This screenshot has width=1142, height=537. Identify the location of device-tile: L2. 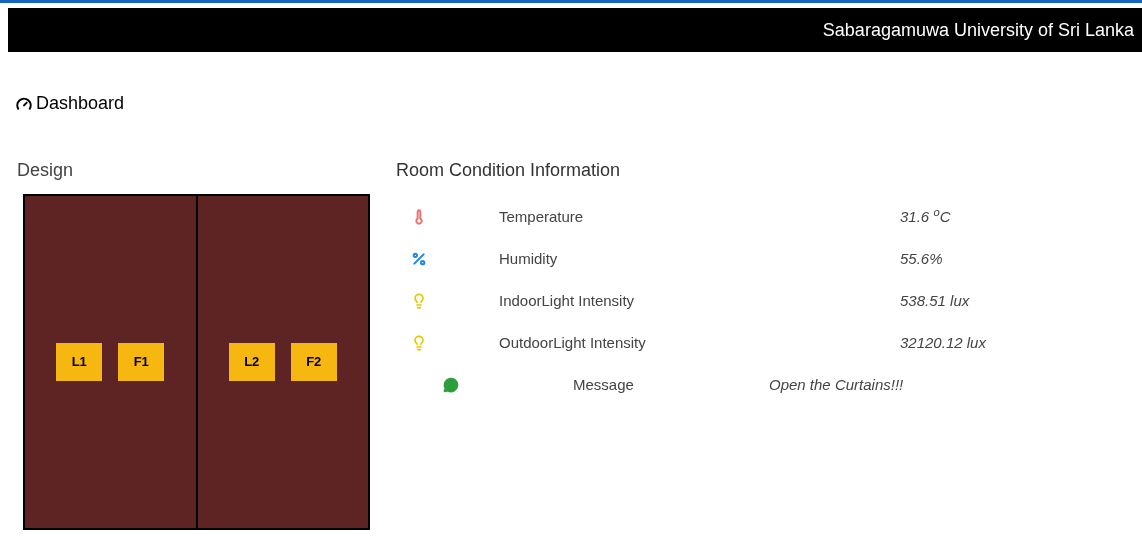
(251, 362).